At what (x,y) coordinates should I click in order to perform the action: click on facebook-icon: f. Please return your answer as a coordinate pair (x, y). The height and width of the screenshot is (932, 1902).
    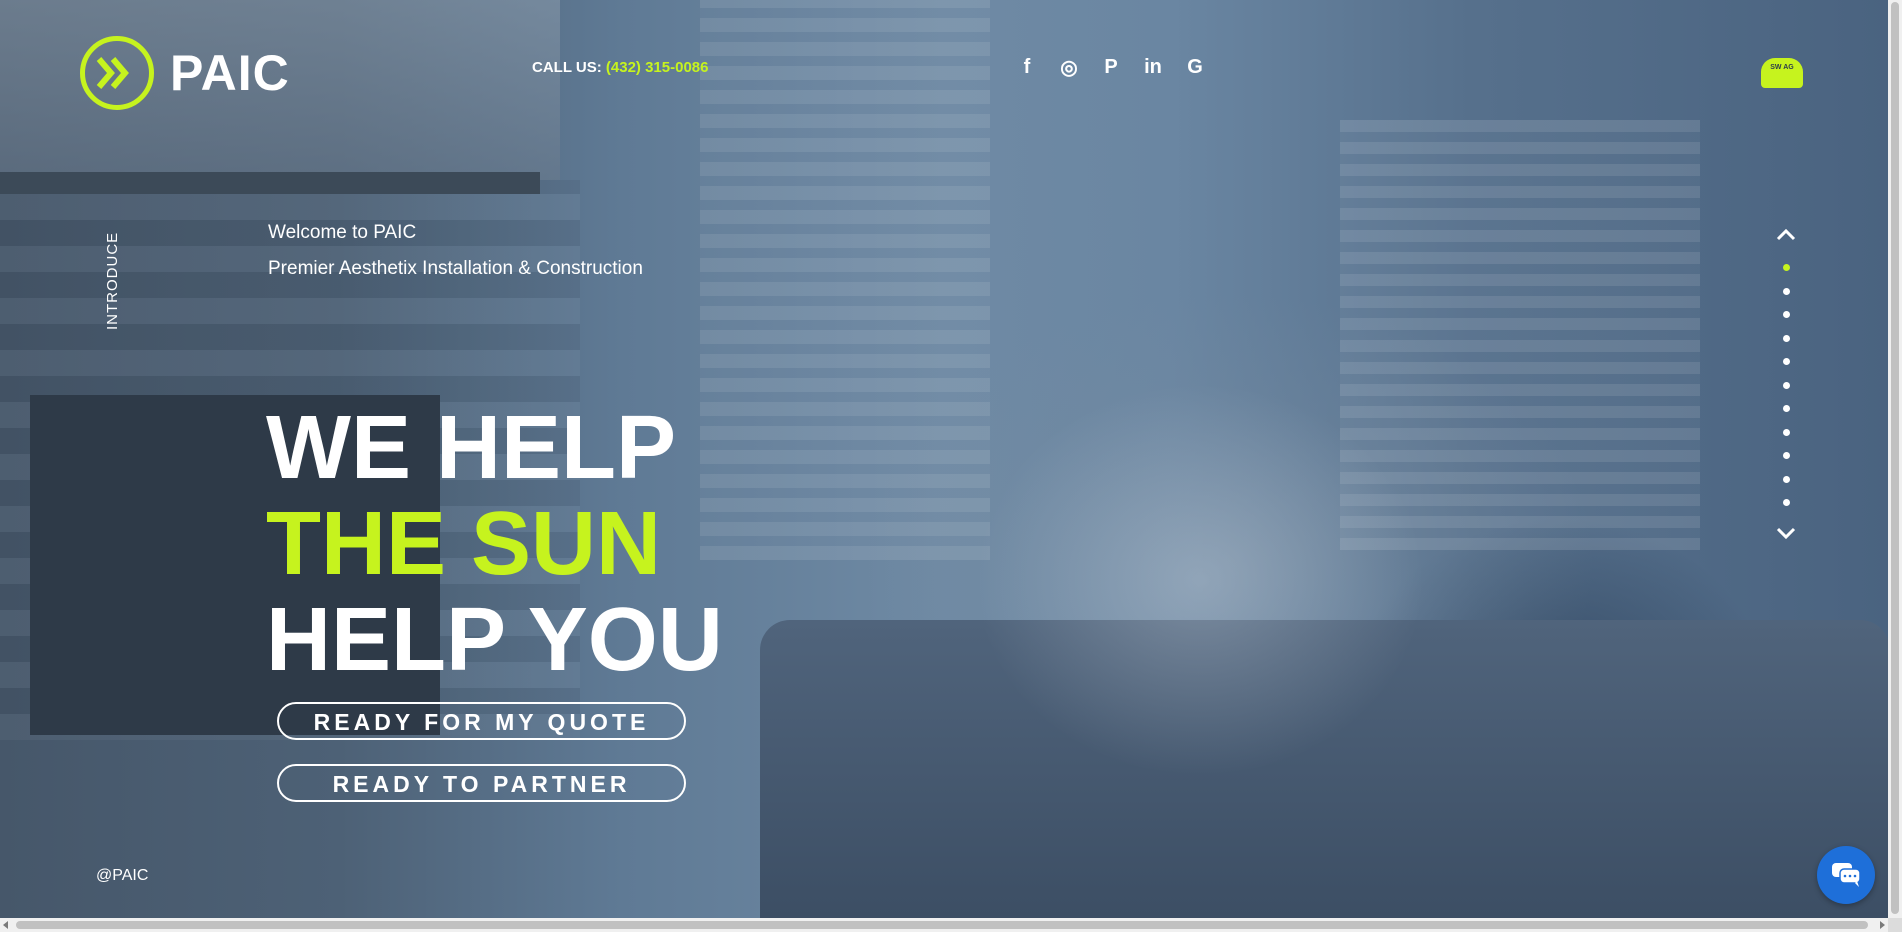
    Looking at the image, I should click on (1027, 67).